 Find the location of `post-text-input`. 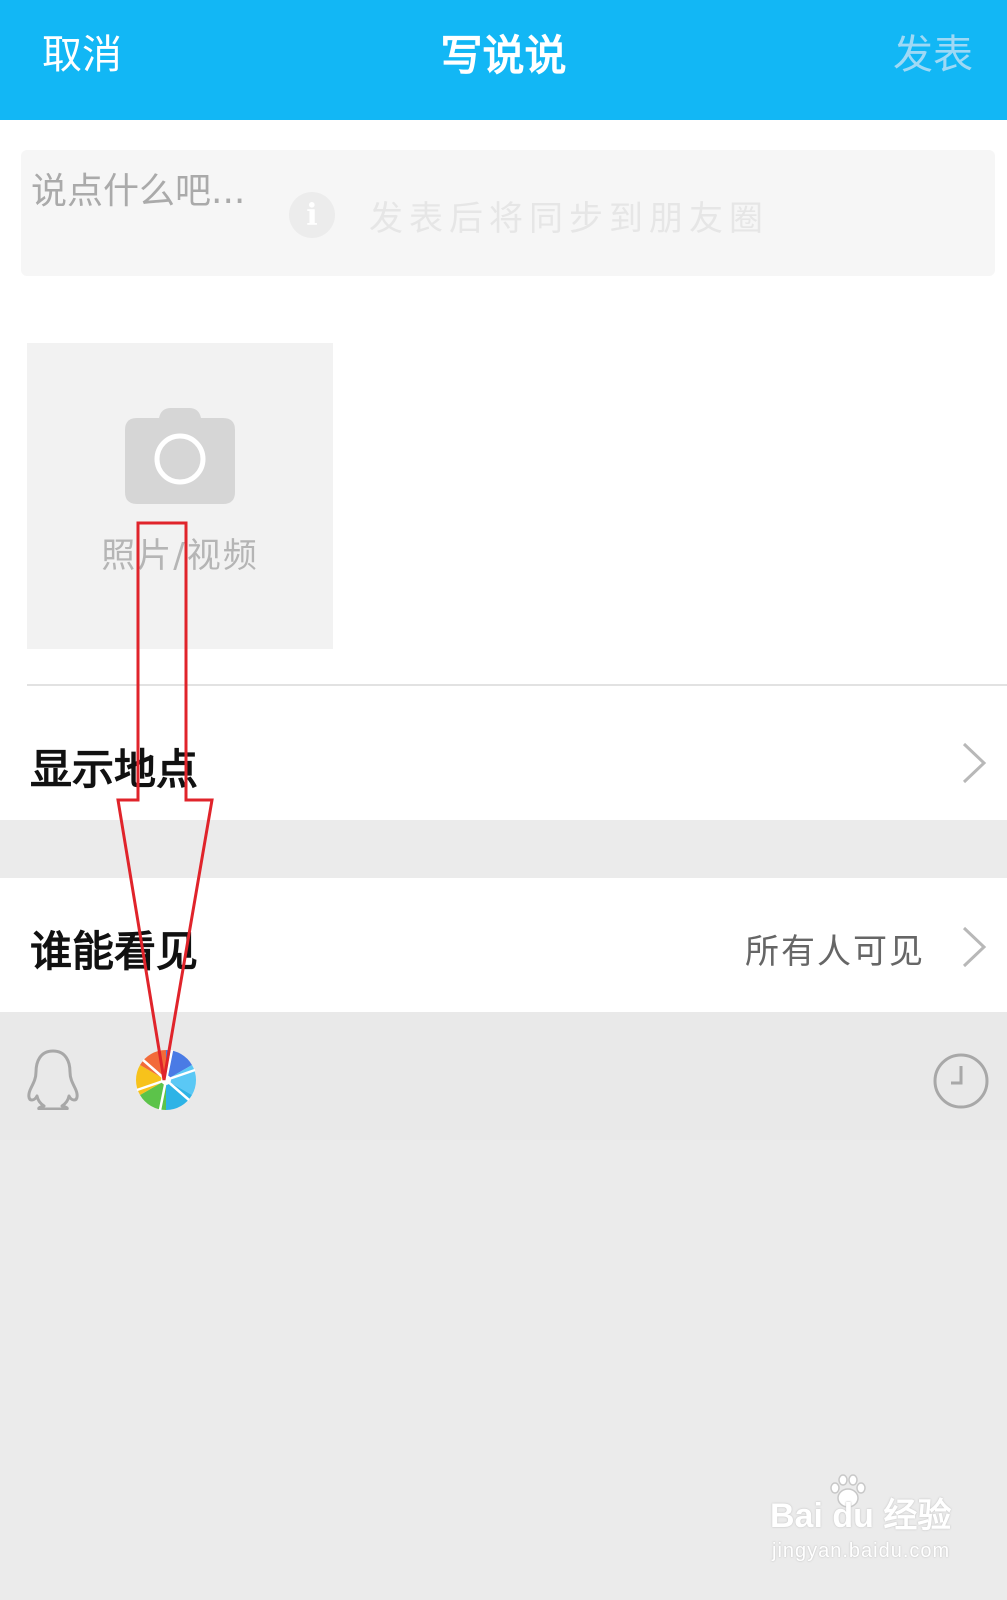

post-text-input is located at coordinates (508, 213).